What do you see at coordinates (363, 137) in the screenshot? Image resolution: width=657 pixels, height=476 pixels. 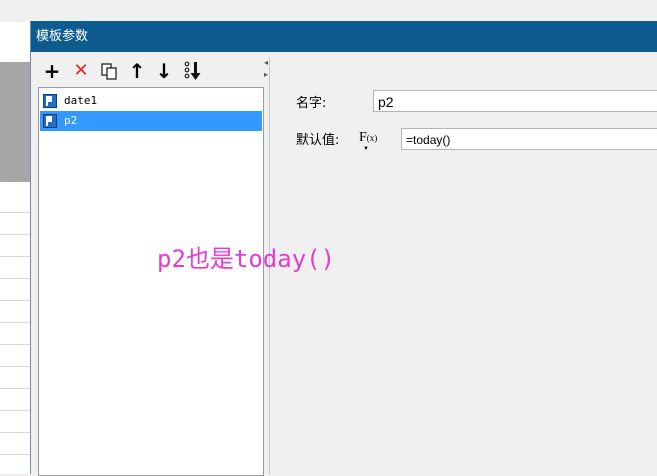 I see `formula-icon-letter: F` at bounding box center [363, 137].